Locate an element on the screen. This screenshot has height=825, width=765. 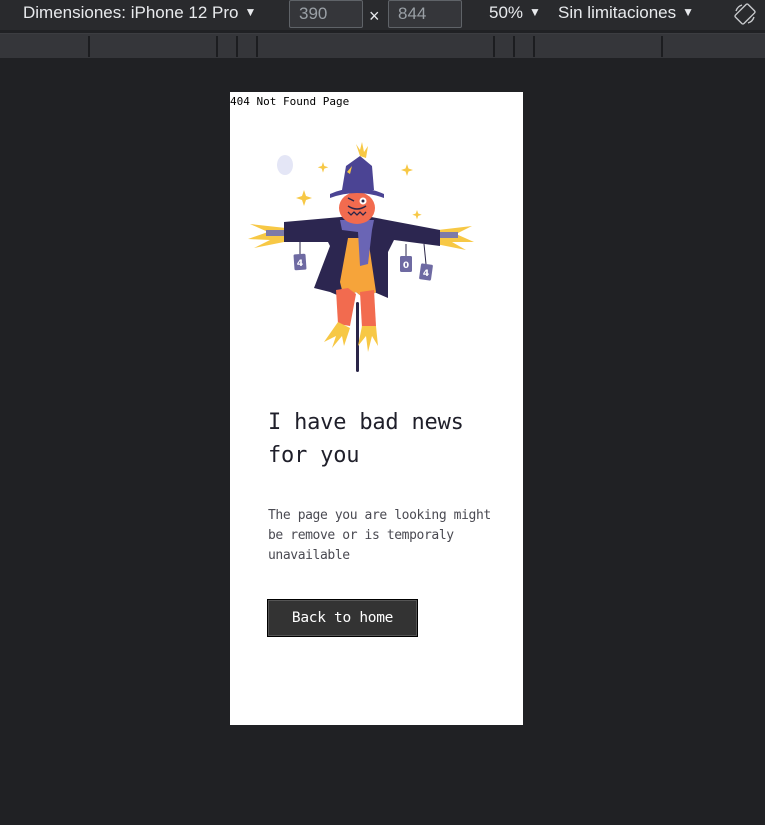
scarecrow-illustration: 4 0 4 is located at coordinates (361, 257).